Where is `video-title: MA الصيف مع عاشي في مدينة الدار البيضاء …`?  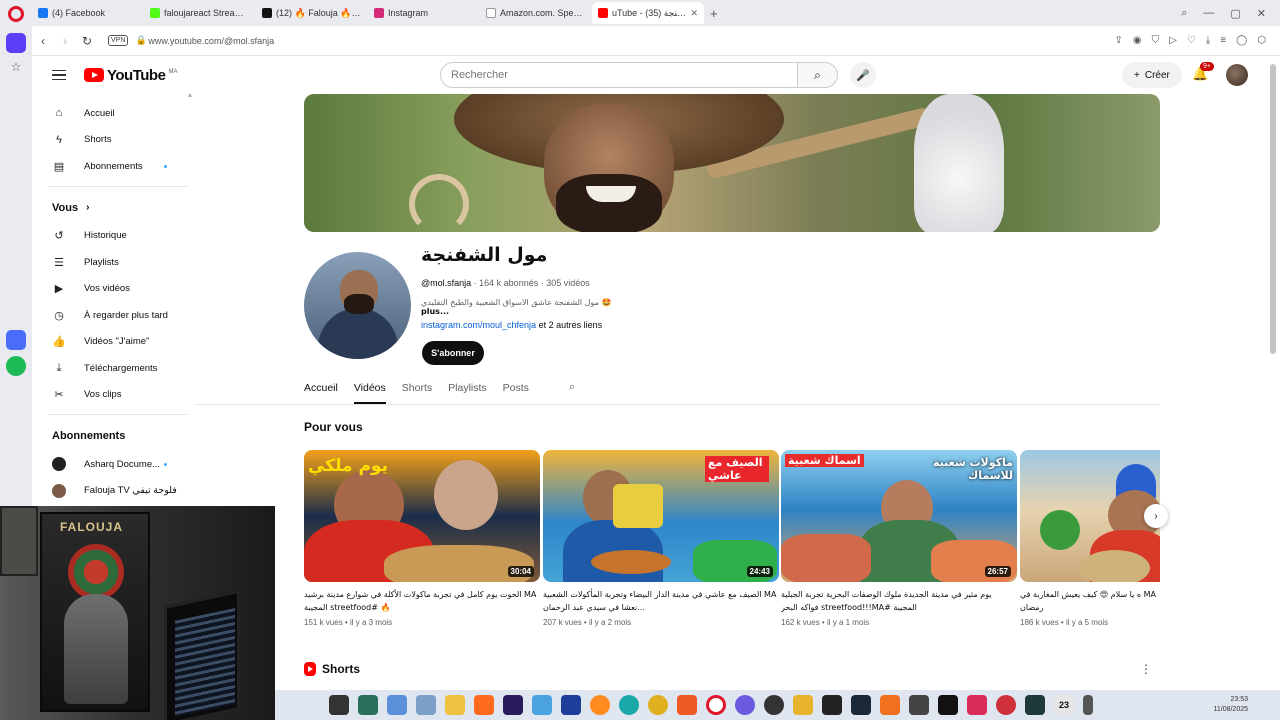 video-title: MA الصيف مع عاشي في مدينة الدار البيضاء … is located at coordinates (661, 601).